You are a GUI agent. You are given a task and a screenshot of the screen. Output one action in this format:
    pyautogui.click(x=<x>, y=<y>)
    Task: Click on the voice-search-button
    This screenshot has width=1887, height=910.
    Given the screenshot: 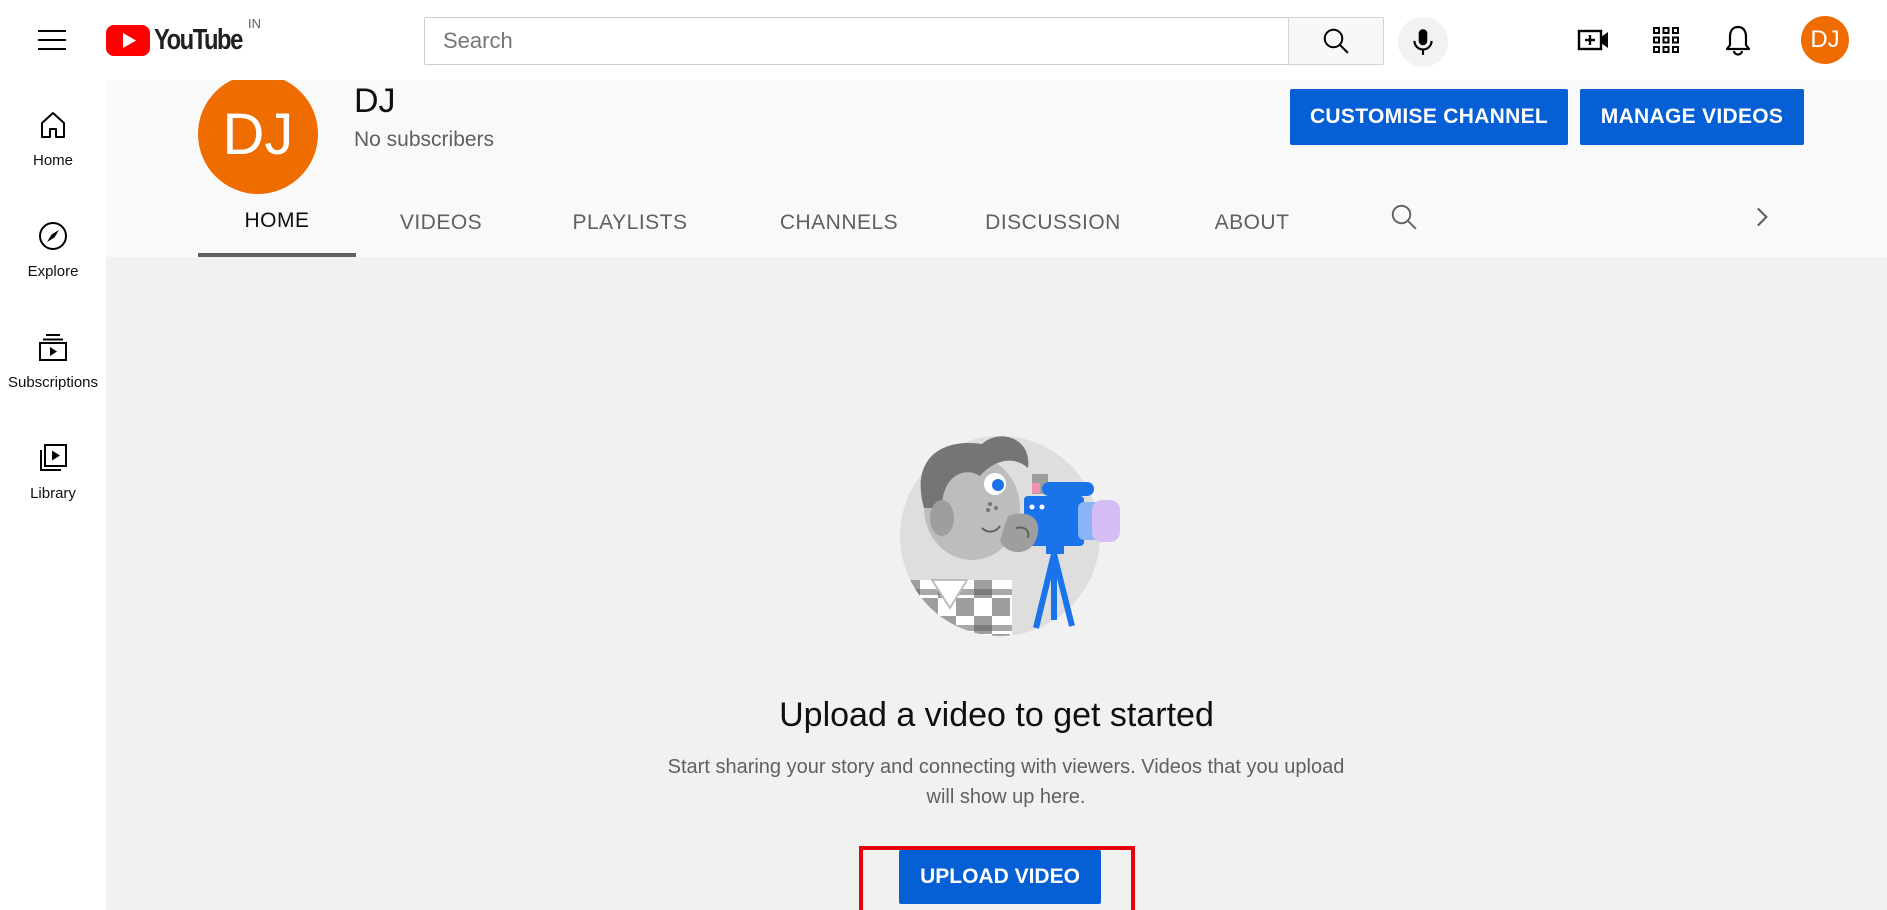 What is the action you would take?
    pyautogui.click(x=1423, y=42)
    